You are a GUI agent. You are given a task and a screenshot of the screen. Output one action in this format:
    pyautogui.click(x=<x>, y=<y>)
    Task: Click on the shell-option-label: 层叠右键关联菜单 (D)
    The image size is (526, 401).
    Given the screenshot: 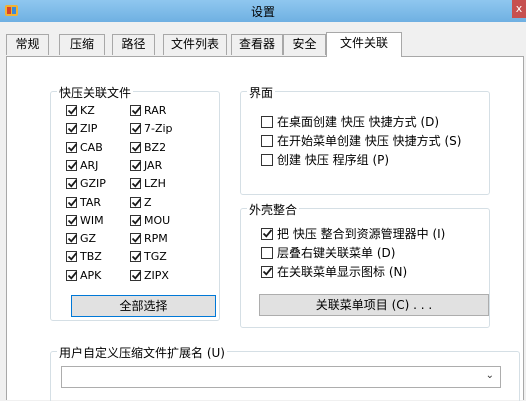 What is the action you would take?
    pyautogui.click(x=336, y=253)
    